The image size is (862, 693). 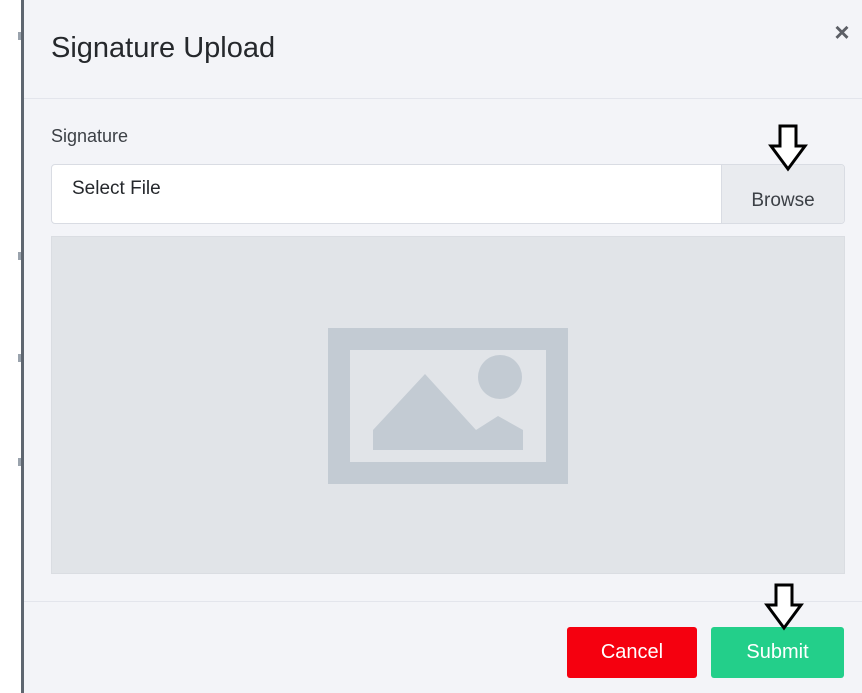 I want to click on signature-label: Signature, so click(x=90, y=136).